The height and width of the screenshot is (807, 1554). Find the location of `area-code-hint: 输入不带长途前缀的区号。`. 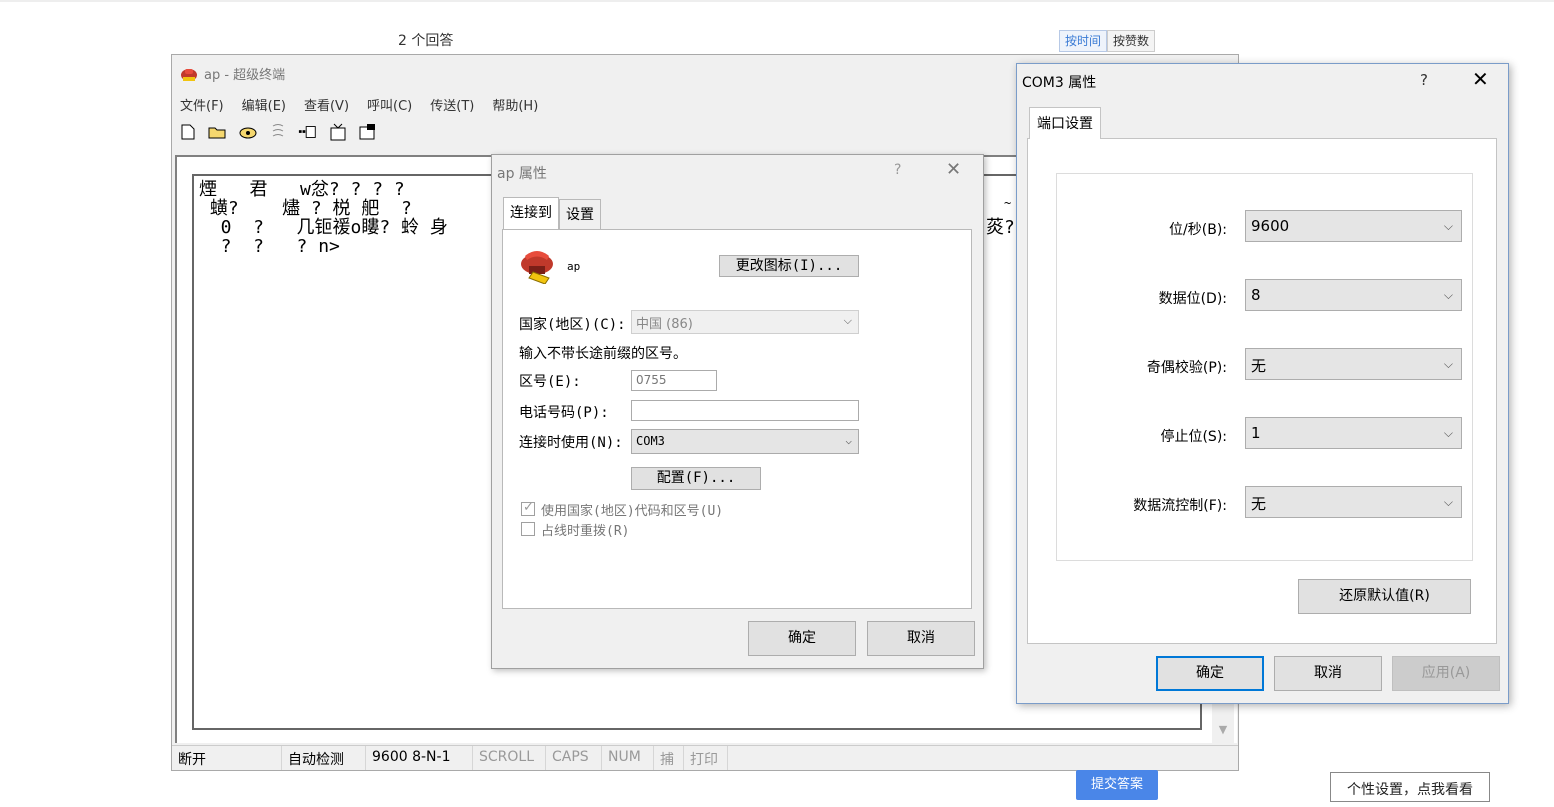

area-code-hint: 输入不带长途前缀的区号。 is located at coordinates (603, 354).